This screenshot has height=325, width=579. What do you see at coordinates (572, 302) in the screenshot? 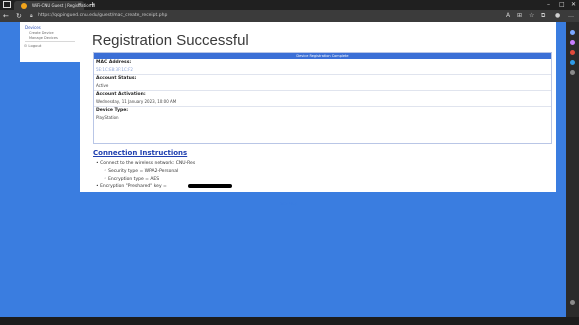
I see `sidebar-settings-icon` at bounding box center [572, 302].